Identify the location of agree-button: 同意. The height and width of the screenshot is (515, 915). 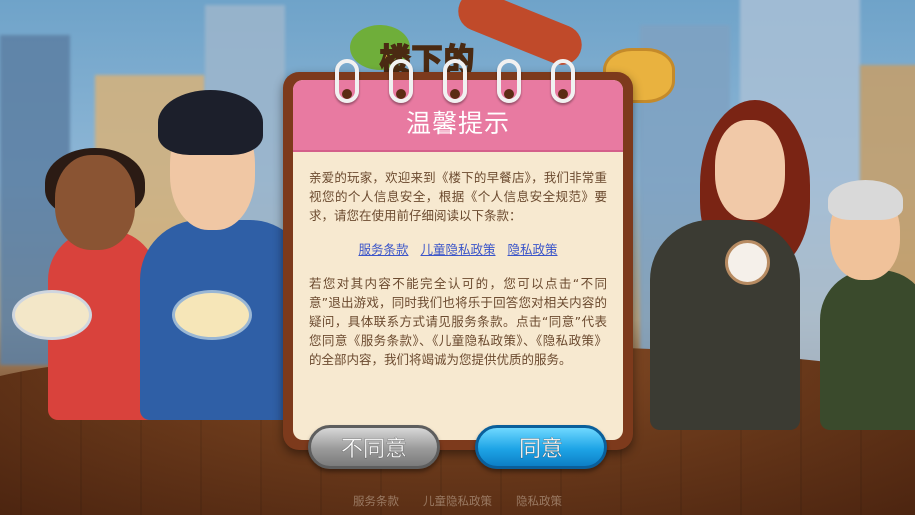
(541, 447).